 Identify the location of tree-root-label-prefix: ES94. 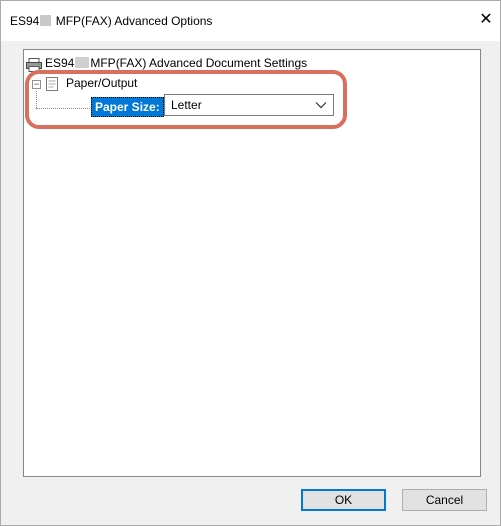
(60, 63).